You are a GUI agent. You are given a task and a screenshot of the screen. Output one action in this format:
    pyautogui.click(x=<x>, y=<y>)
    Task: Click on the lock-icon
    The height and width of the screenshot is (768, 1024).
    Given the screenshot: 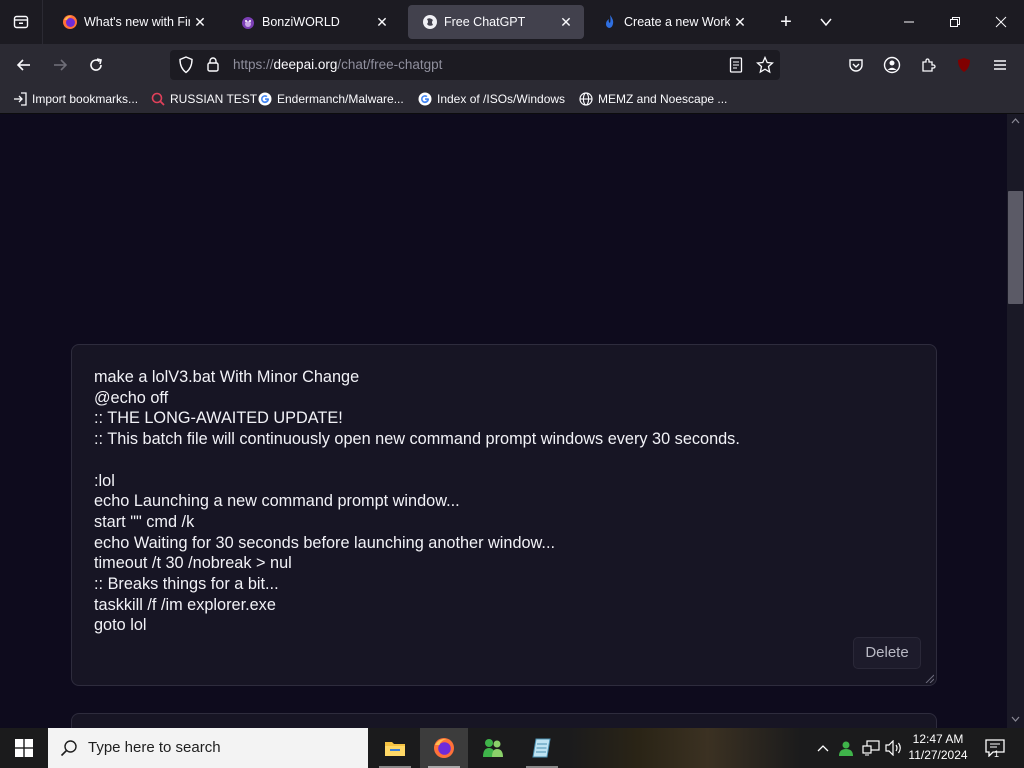 What is the action you would take?
    pyautogui.click(x=213, y=66)
    